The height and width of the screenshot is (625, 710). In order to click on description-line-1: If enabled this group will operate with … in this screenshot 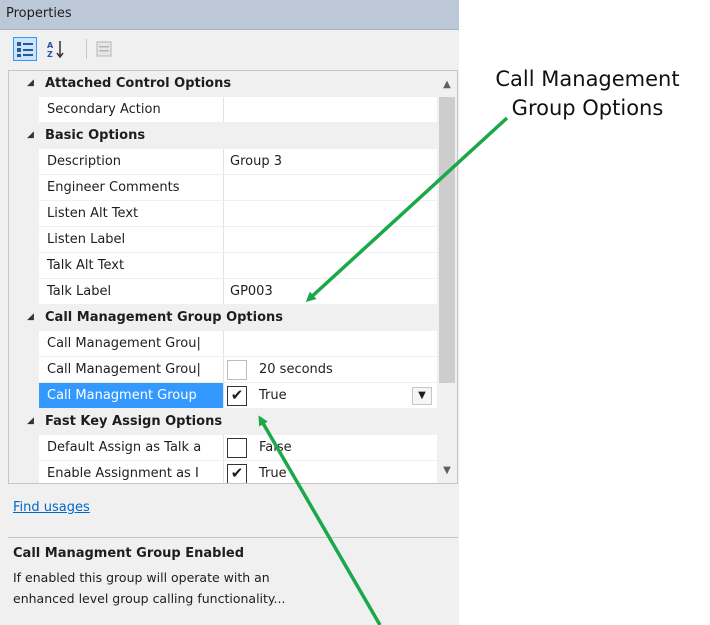, I will do `click(141, 577)`.